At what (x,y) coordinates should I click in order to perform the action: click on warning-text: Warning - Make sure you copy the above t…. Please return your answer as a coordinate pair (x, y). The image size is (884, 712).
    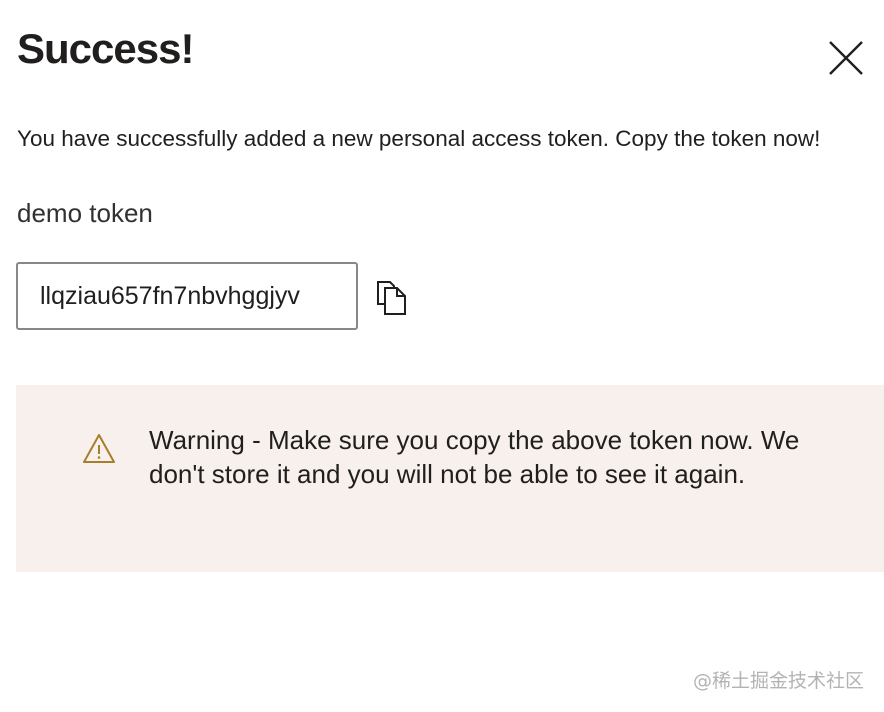
    Looking at the image, I should click on (474, 457).